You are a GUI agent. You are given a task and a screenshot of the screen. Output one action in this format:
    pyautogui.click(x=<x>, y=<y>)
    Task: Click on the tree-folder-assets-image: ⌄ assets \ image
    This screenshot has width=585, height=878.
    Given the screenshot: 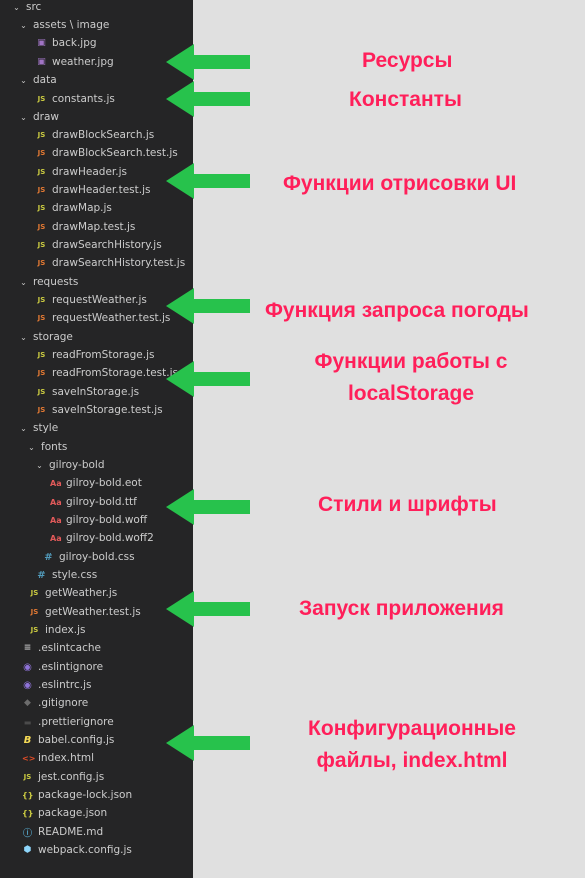 What is the action you would take?
    pyautogui.click(x=96, y=25)
    